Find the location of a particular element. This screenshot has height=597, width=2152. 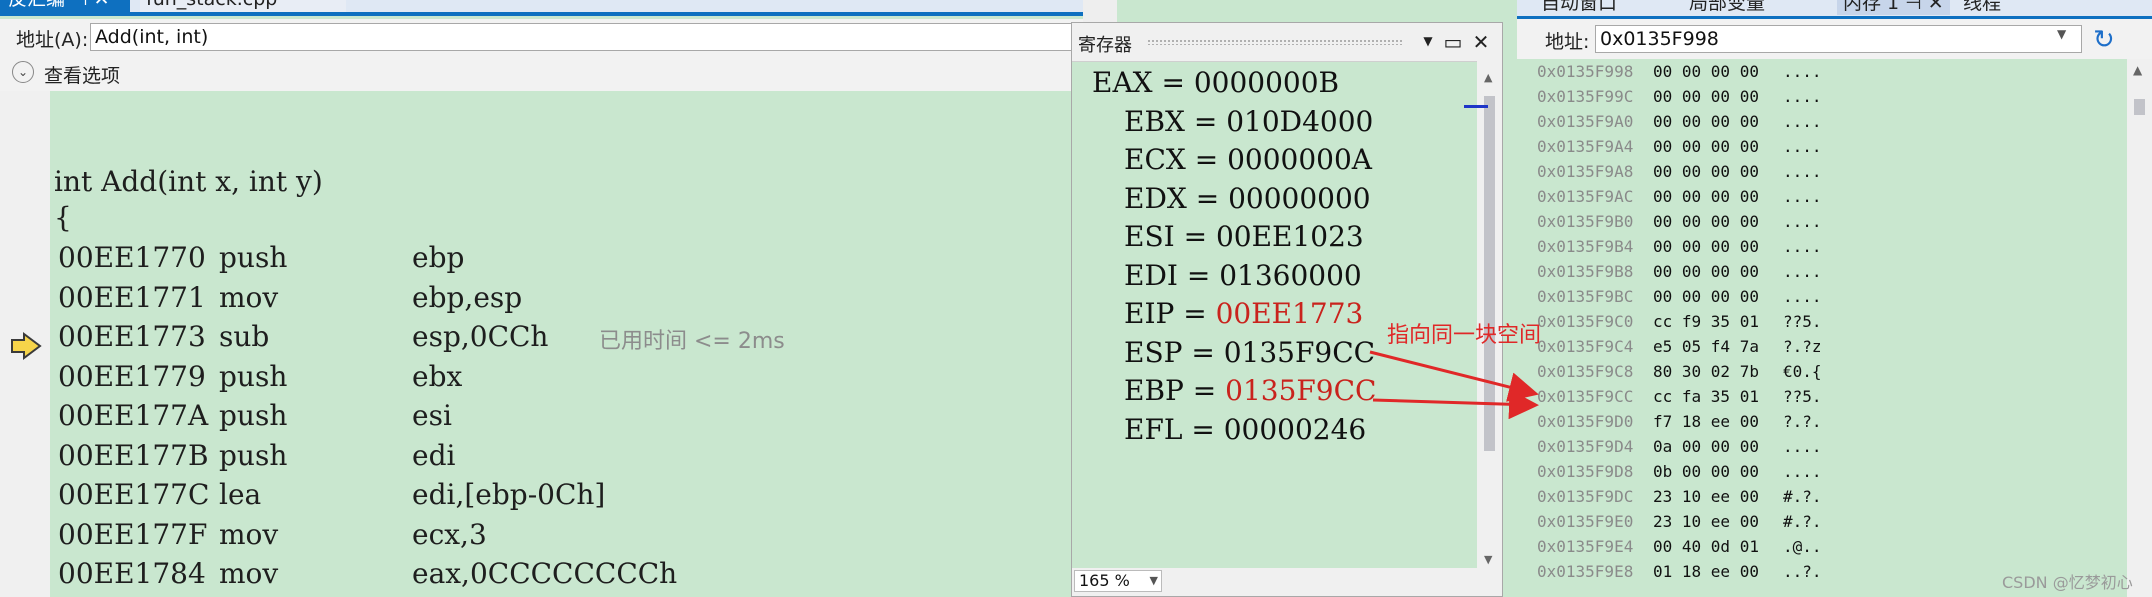

annotation-arrows is located at coordinates (1454, 385).